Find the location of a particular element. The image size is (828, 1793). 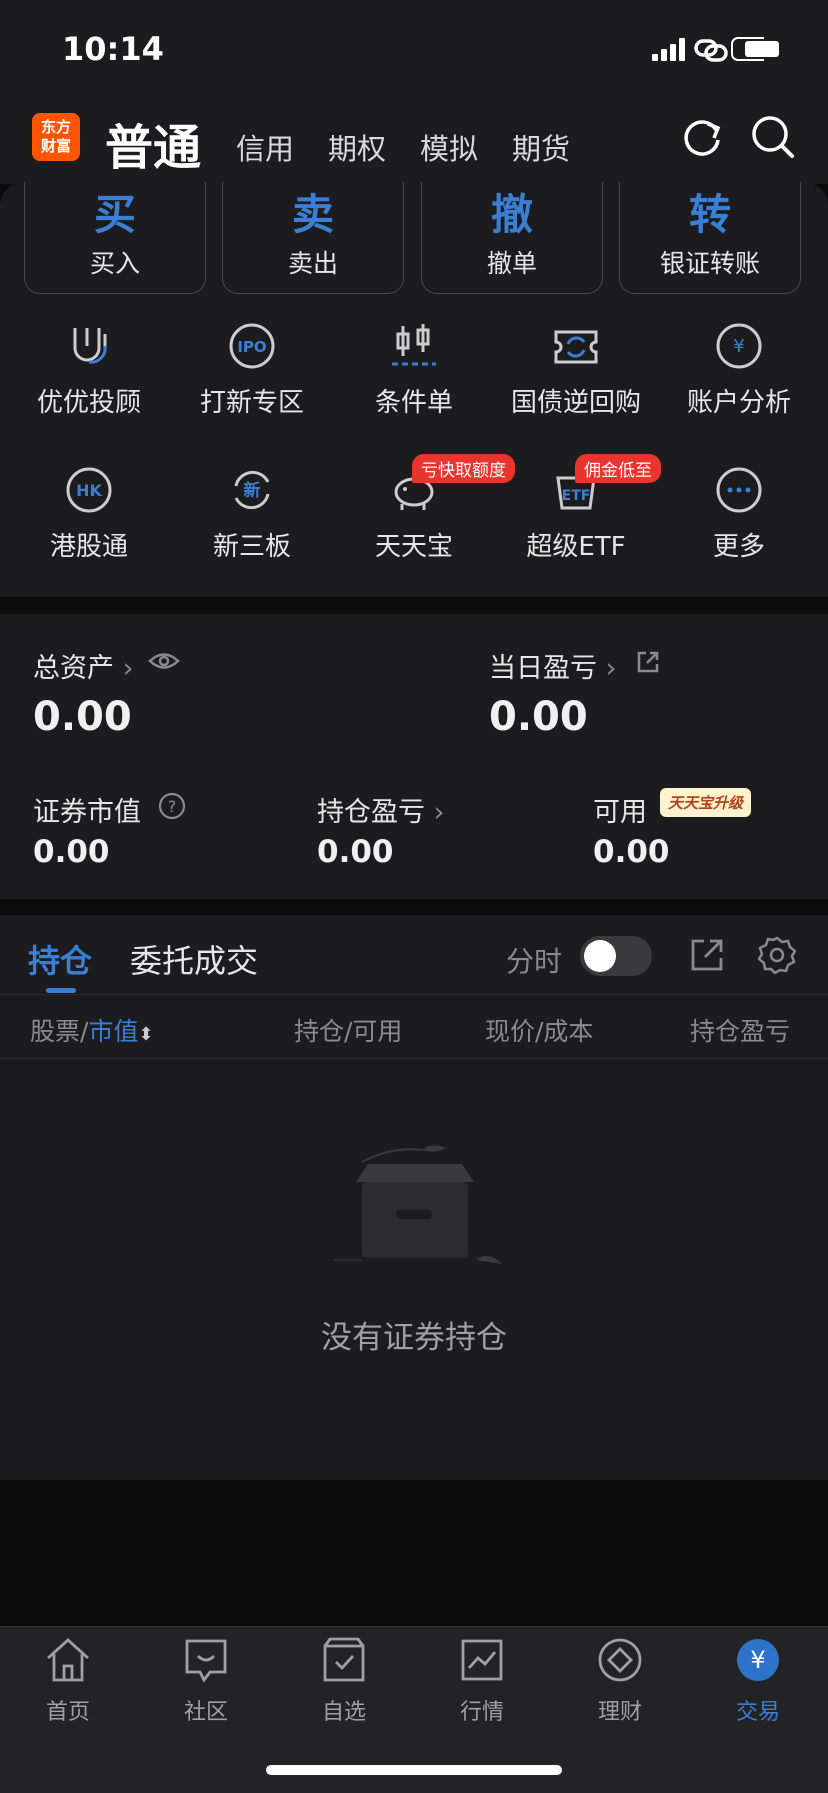

bank-transfer-button: 转银证转账 is located at coordinates (710, 238).